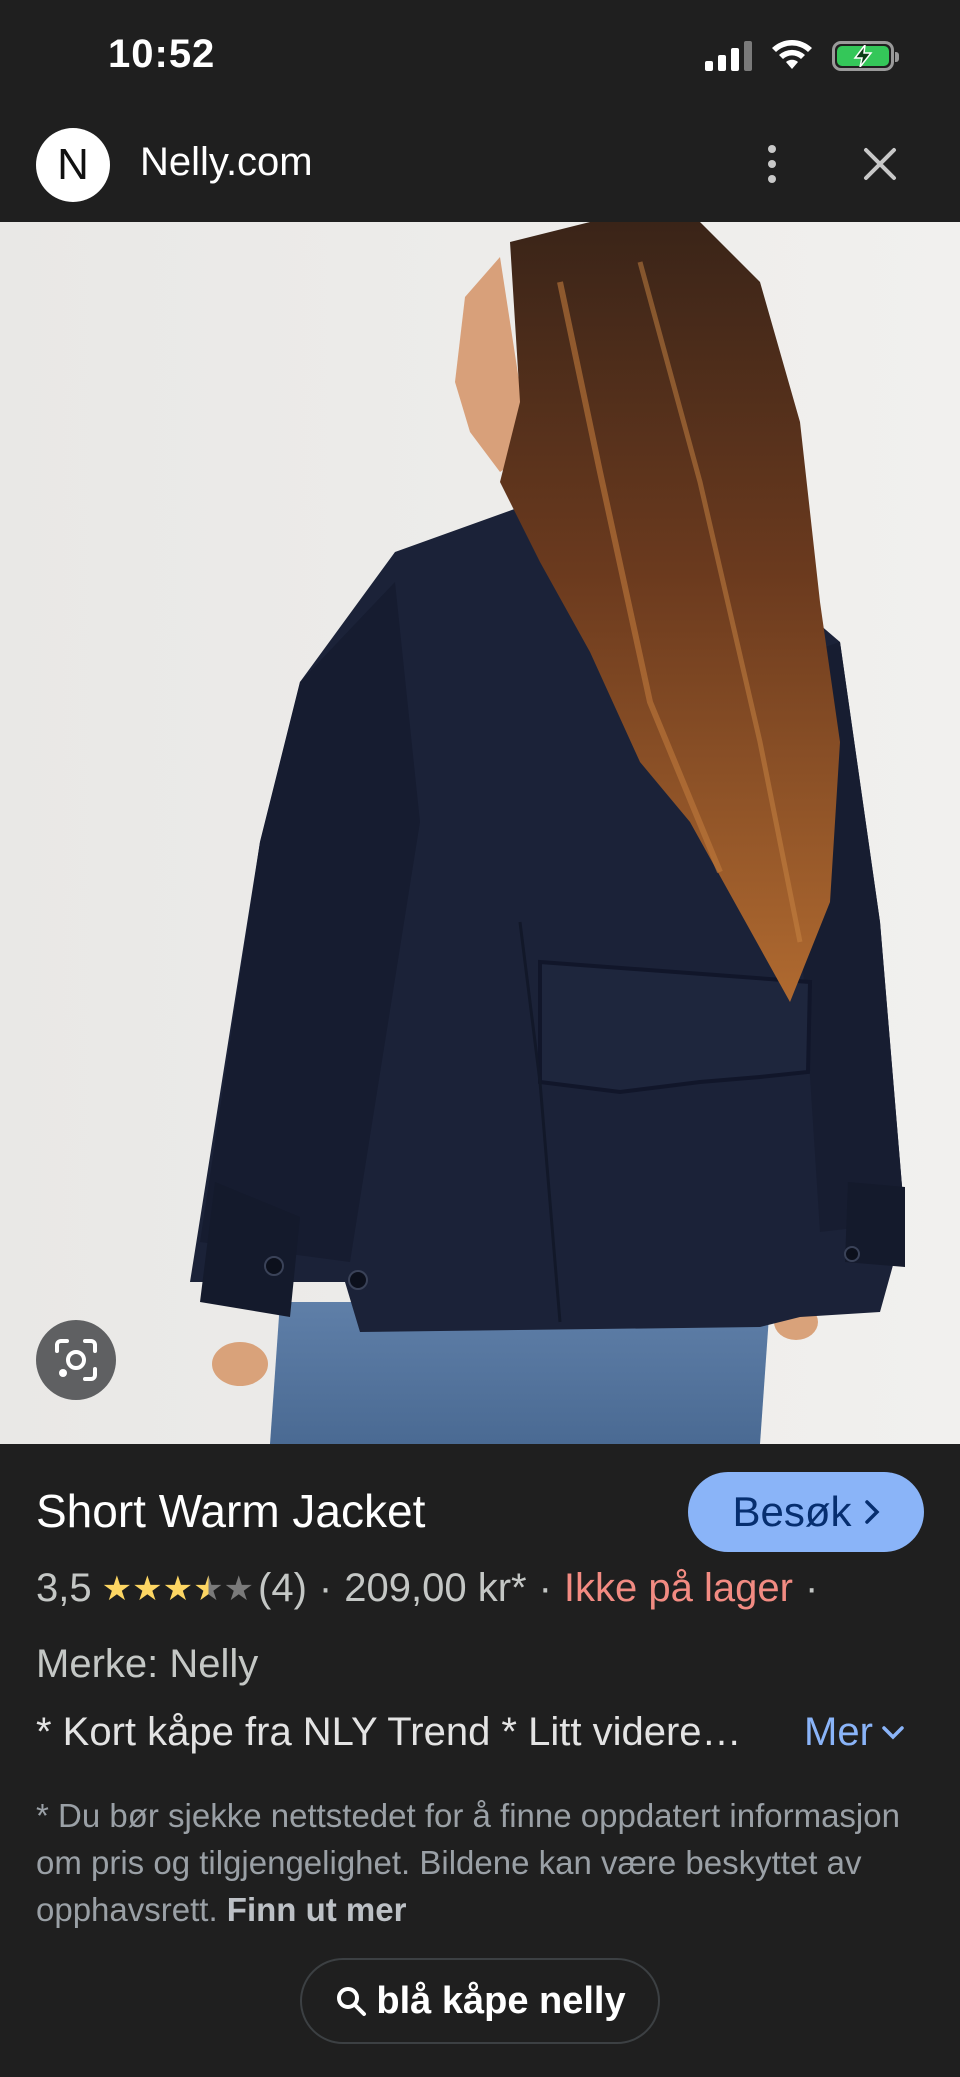 The width and height of the screenshot is (960, 2077). What do you see at coordinates (435, 1588) in the screenshot?
I see `price: 209,00 kr*` at bounding box center [435, 1588].